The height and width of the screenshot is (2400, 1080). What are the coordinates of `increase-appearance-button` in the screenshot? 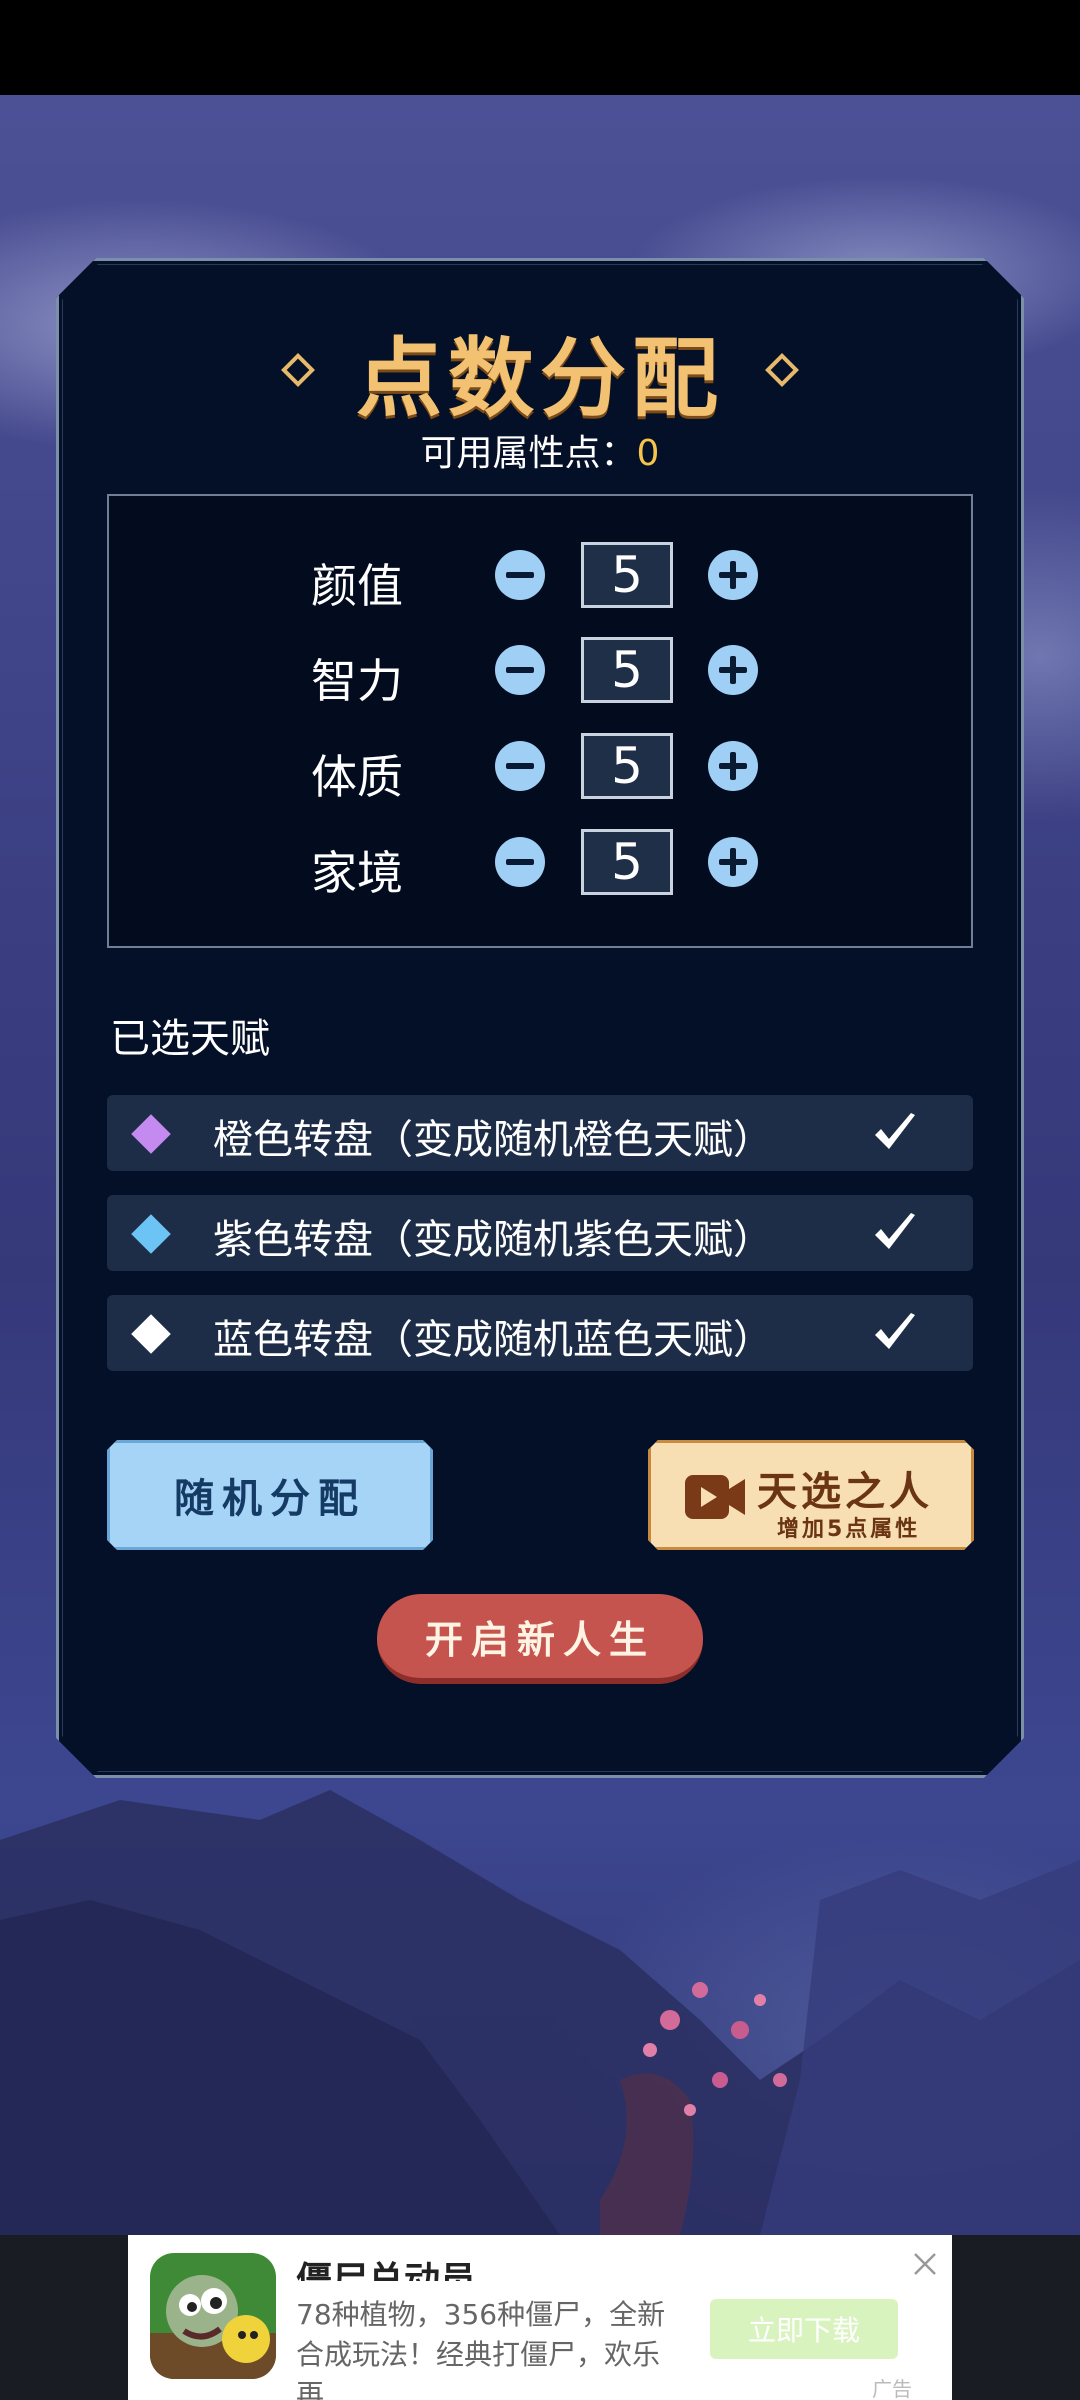 It's located at (733, 575).